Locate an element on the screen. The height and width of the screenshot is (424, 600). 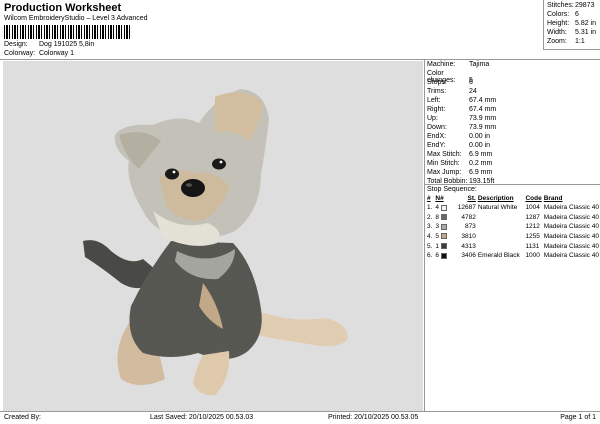
prop-max-jump: Max Jump: 6.9 mm is located at coordinates (460, 172).